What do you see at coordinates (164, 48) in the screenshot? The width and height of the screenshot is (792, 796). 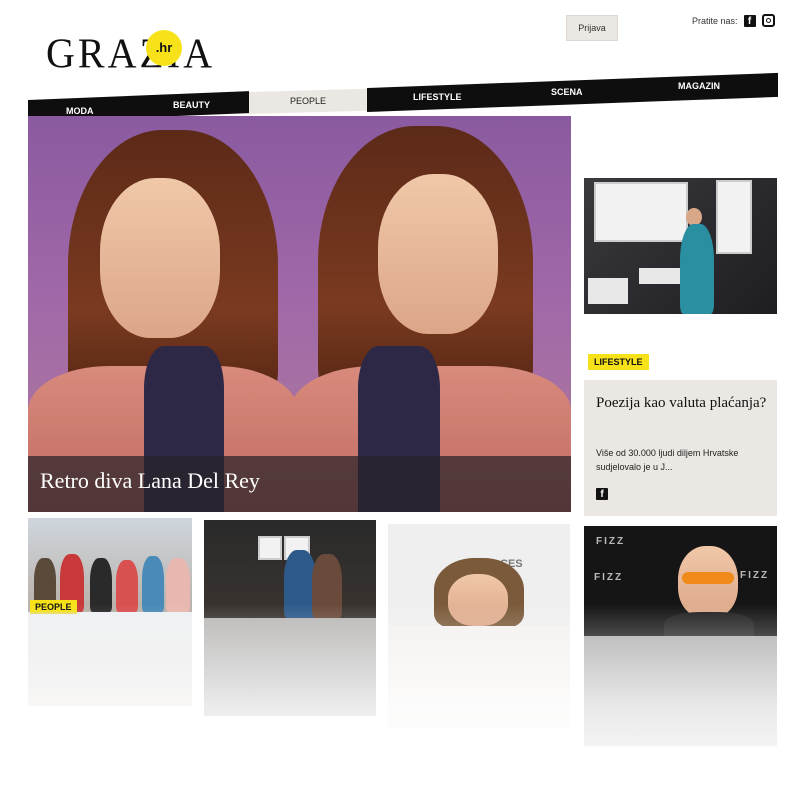 I see `logo-domain-badge: .hr` at bounding box center [164, 48].